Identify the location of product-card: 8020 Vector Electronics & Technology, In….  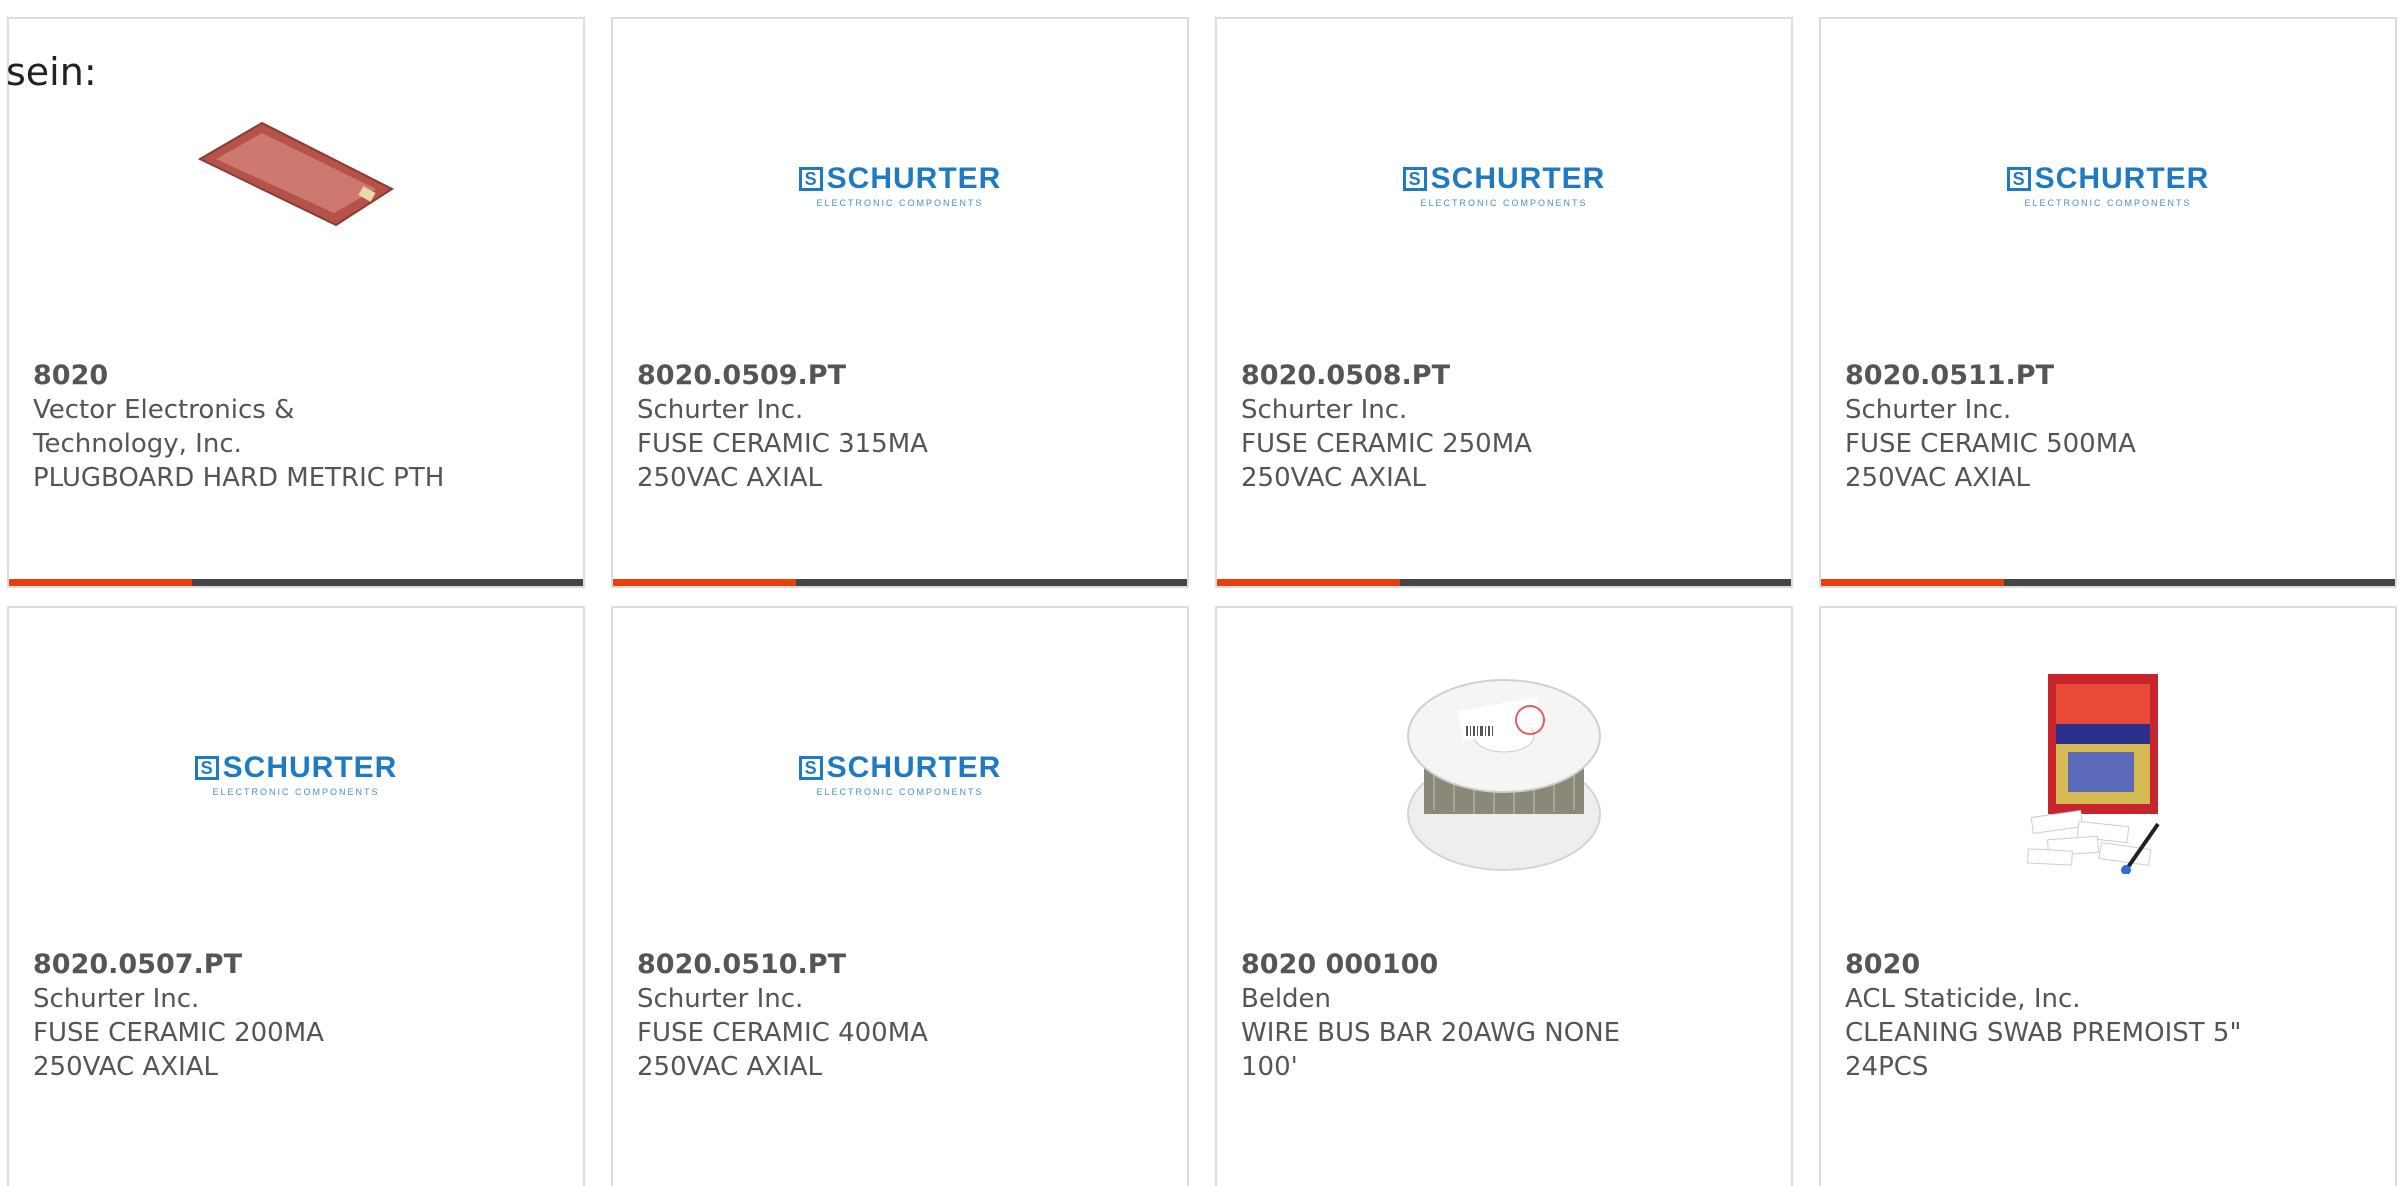
(296, 302).